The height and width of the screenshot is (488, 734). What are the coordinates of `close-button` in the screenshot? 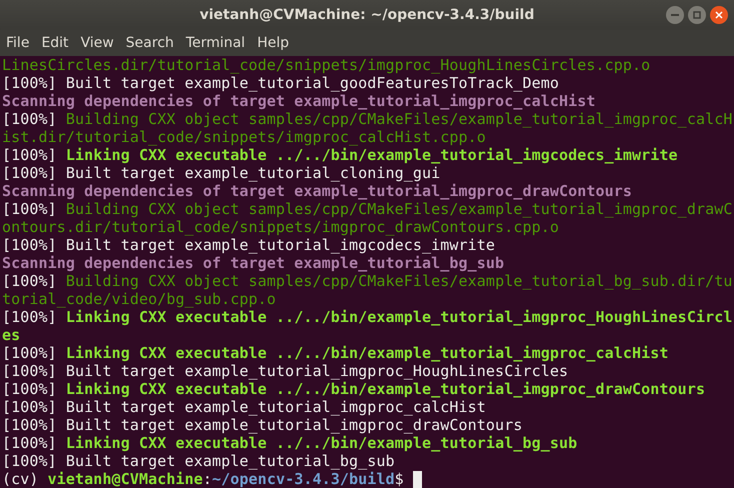 It's located at (719, 15).